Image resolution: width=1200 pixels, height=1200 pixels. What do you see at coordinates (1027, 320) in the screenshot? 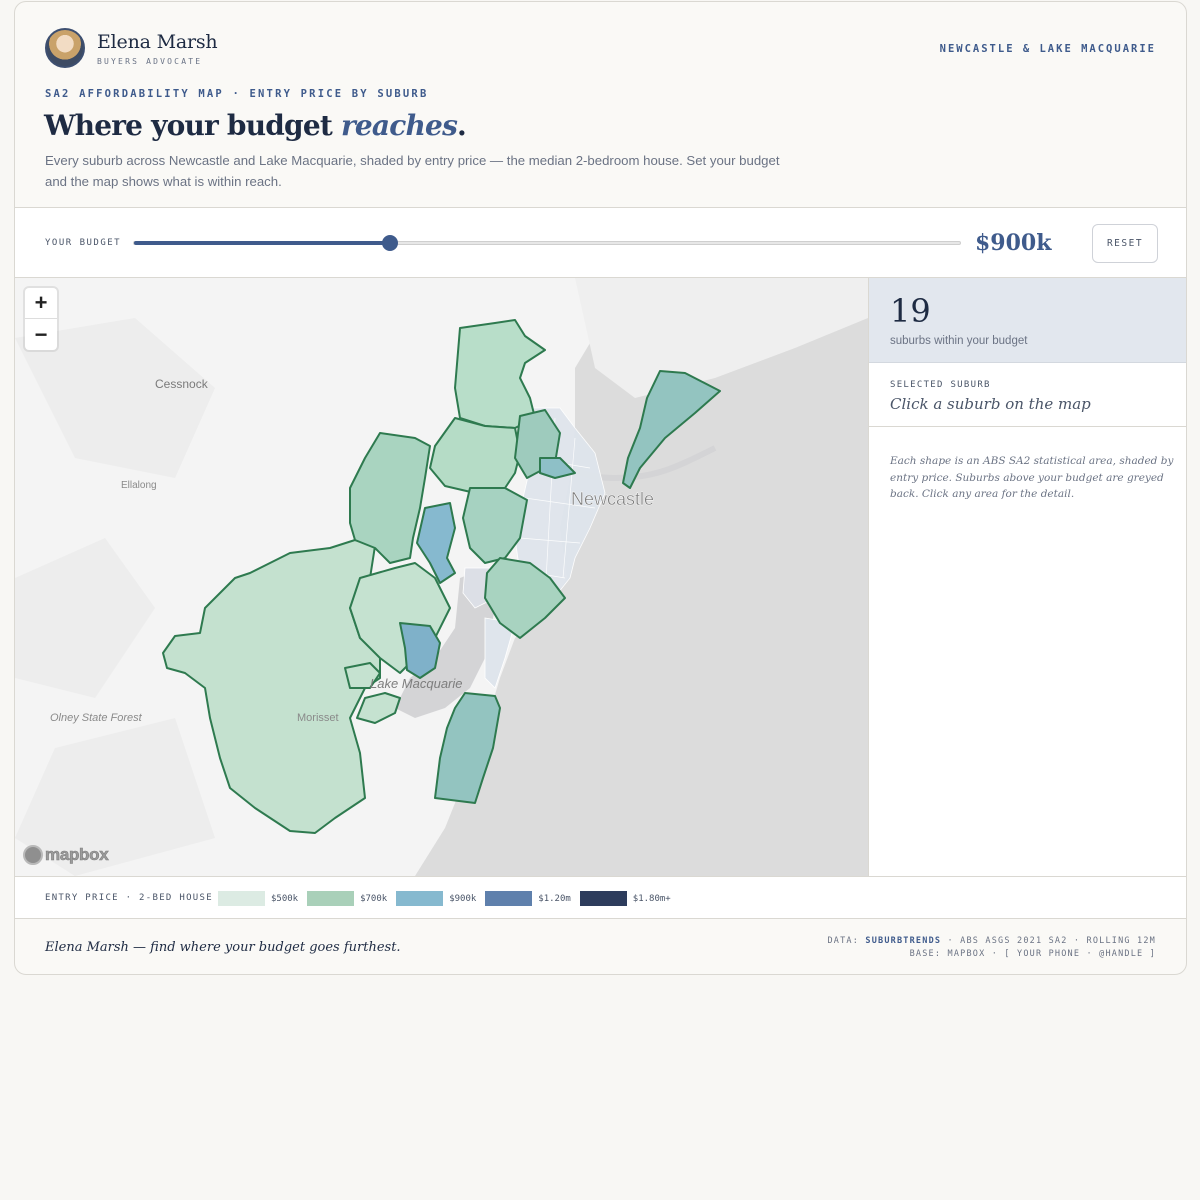
I see `count-box: 19 suburbs within your budget` at bounding box center [1027, 320].